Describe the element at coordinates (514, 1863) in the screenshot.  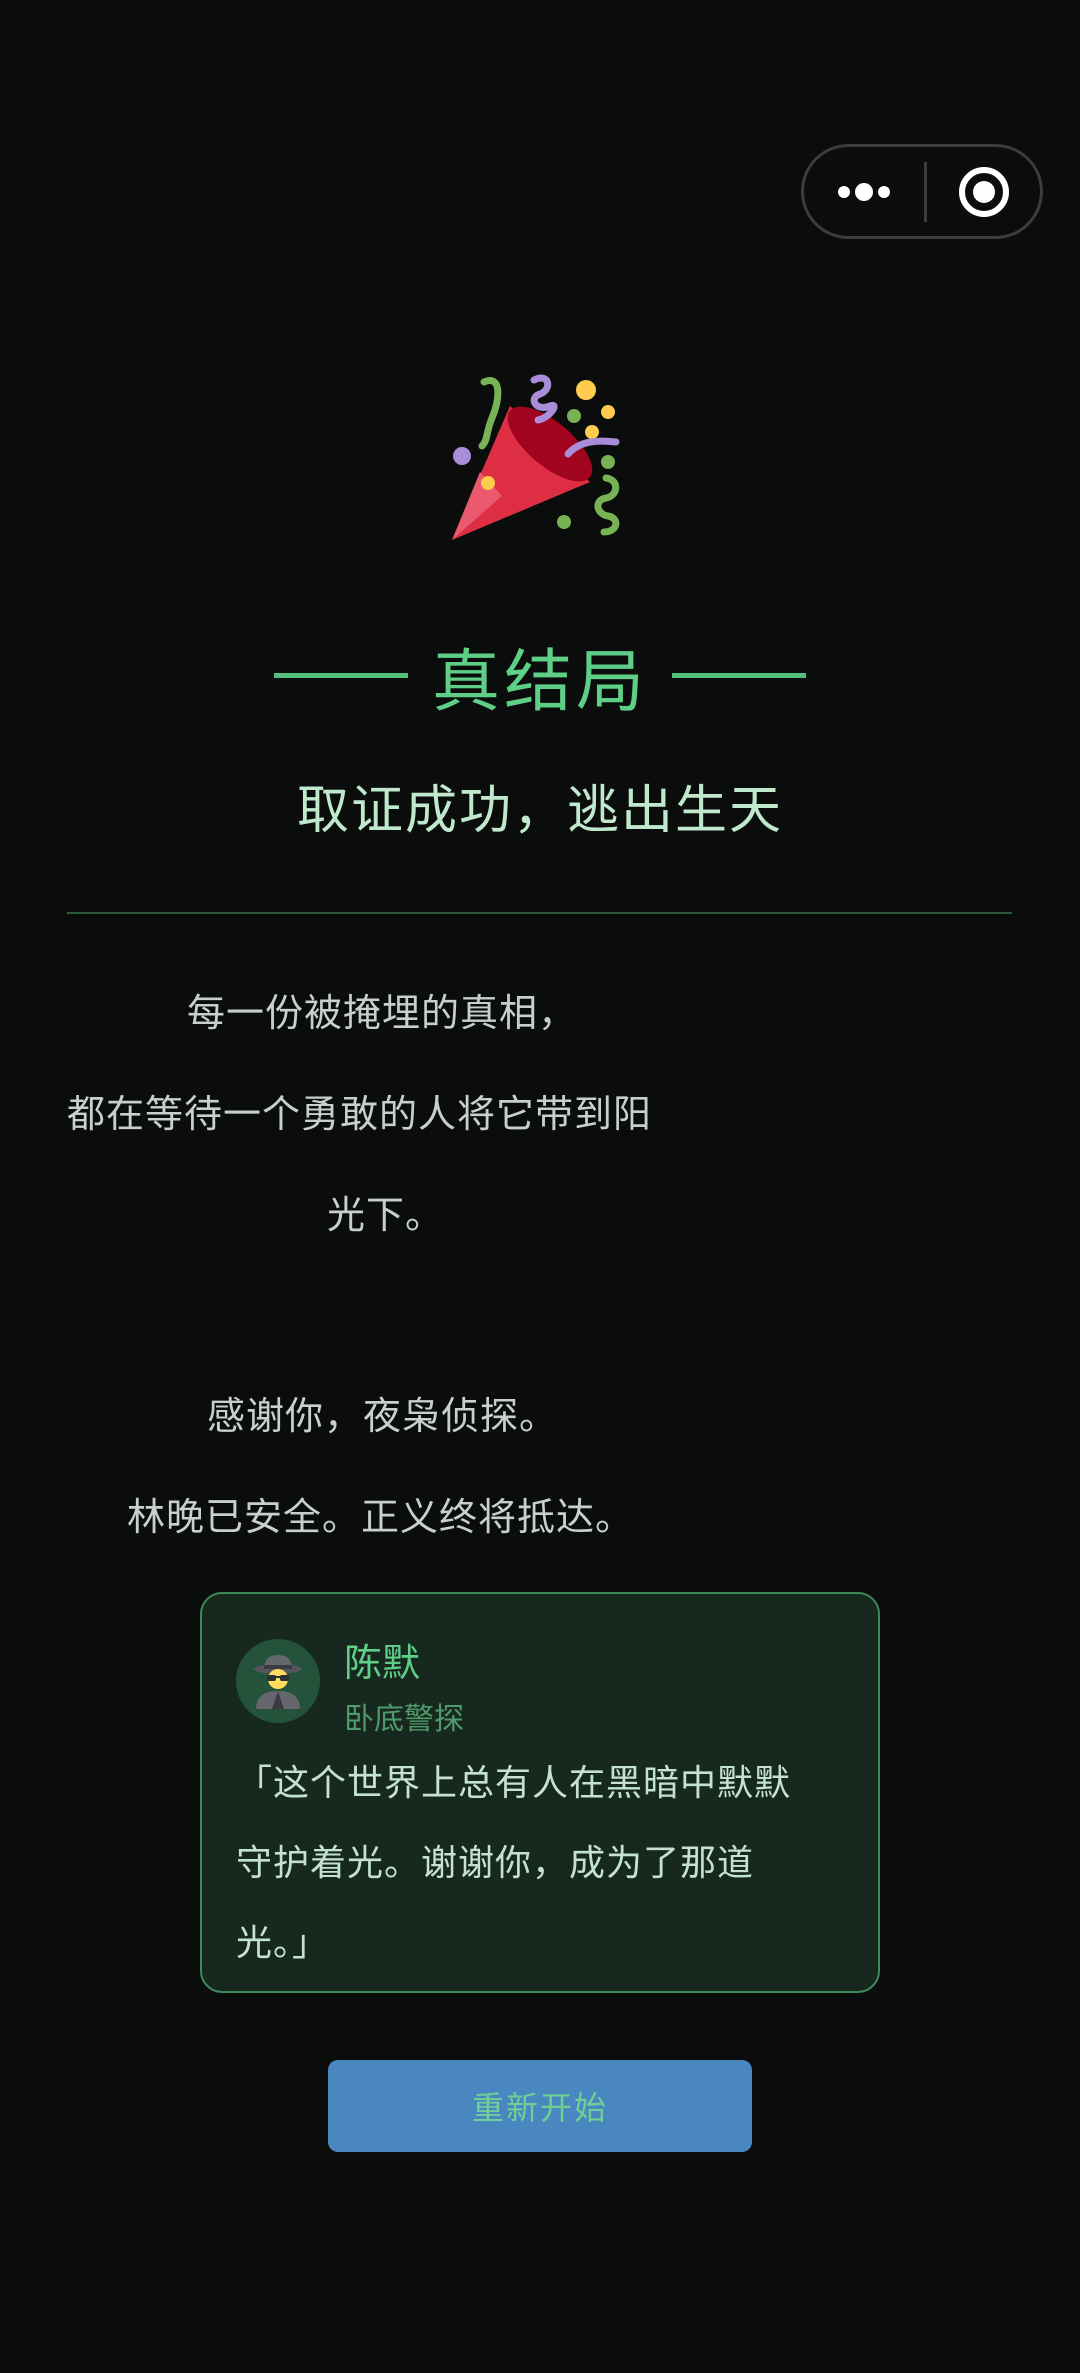
I see `character-quote: 「这个世界上总有人在黑暗中默默守护着光。谢谢你，成为了那道光。」` at that location.